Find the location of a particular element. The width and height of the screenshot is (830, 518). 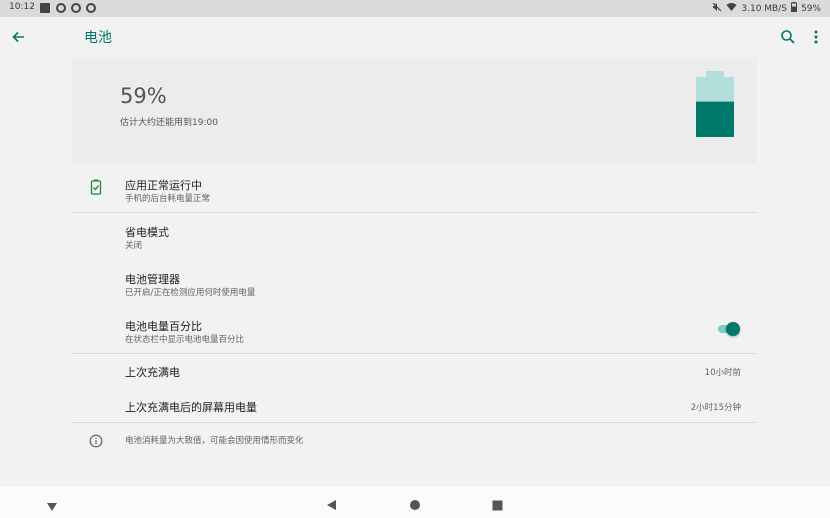

last-full-charge-value: 10小时前 is located at coordinates (722, 373).